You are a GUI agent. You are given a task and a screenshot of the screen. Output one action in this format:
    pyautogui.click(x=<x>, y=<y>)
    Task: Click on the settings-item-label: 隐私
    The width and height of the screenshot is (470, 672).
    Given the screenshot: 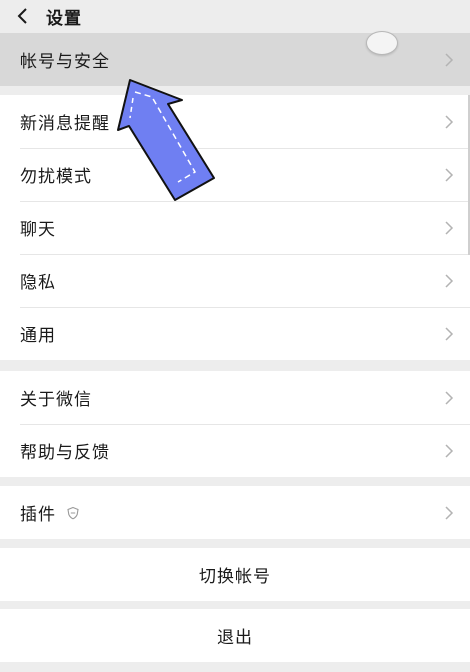 What is the action you would take?
    pyautogui.click(x=38, y=283)
    